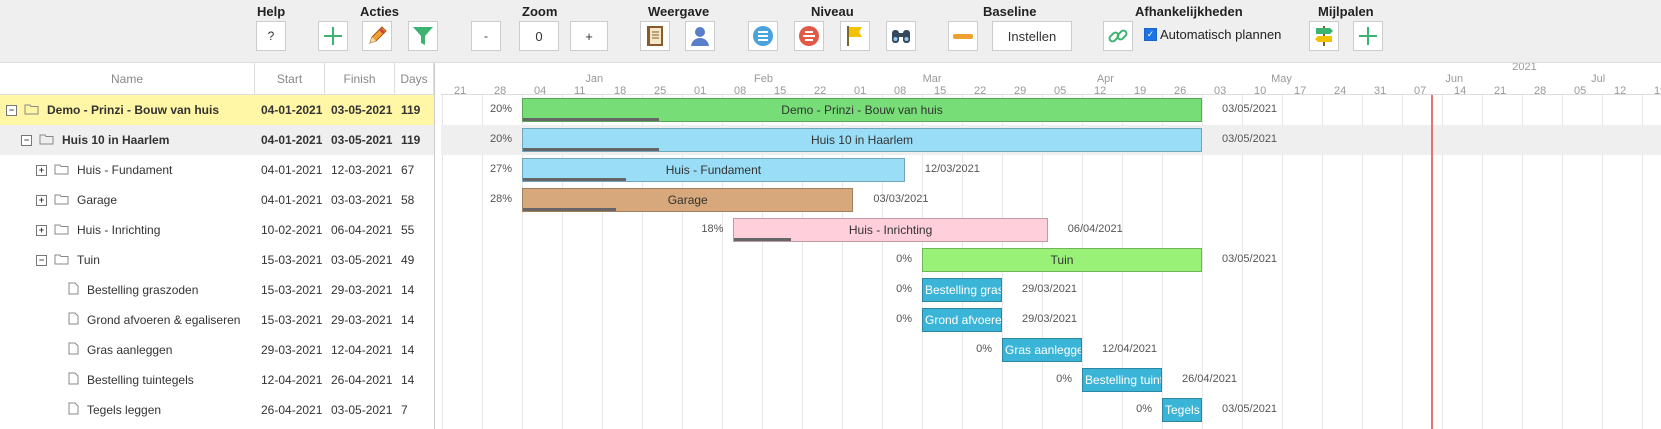 This screenshot has width=1661, height=429. What do you see at coordinates (217, 260) in the screenshot?
I see `table-row: − Tuin 15-03-2021 03-05-2021 49` at bounding box center [217, 260].